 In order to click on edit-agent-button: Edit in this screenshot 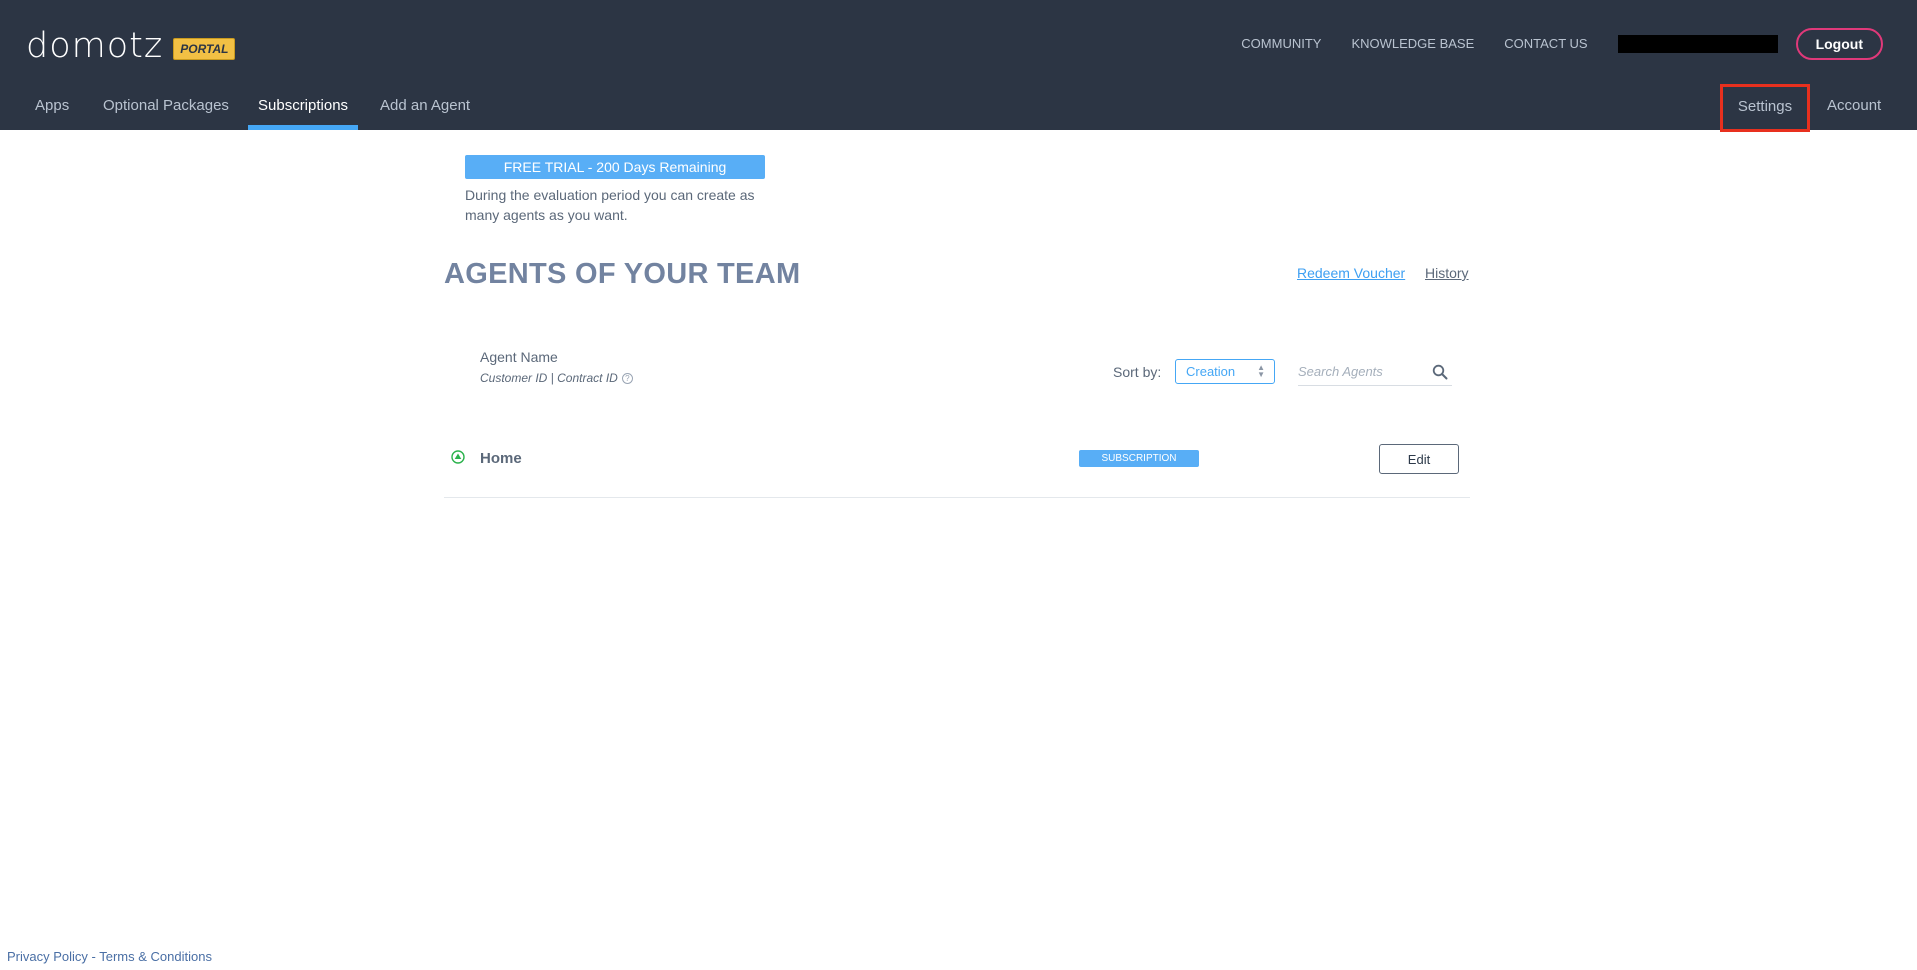, I will do `click(1419, 459)`.